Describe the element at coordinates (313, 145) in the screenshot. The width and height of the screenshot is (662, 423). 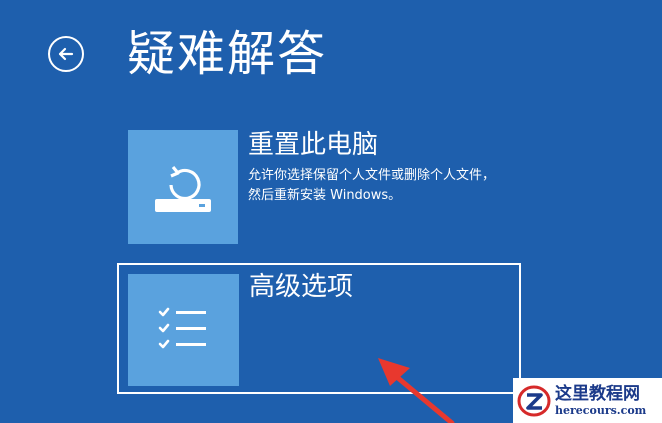
I see `reset-option-title: 重置此电脑` at that location.